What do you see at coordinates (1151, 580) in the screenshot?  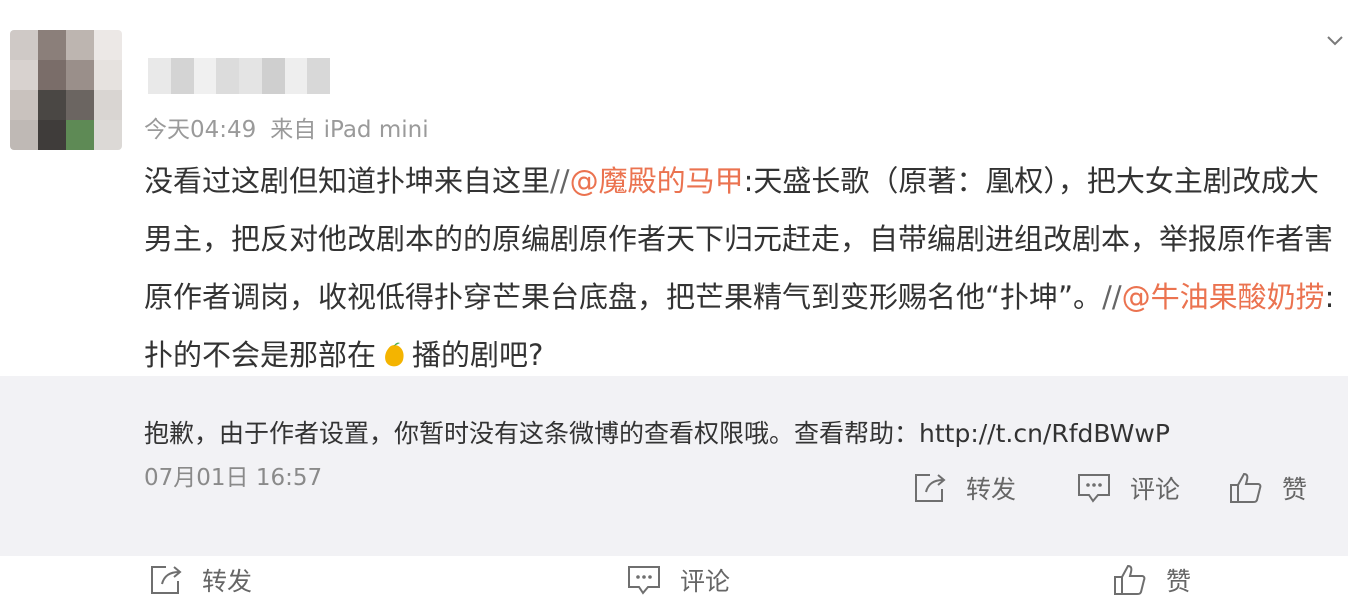 I see `like-button: 赞` at bounding box center [1151, 580].